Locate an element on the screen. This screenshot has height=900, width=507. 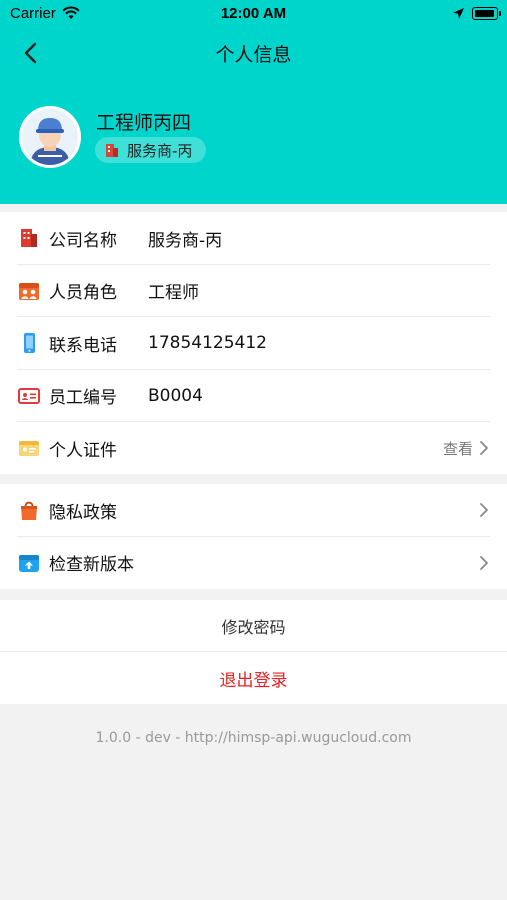
status-bar: Carrier 12:00 AM is located at coordinates (253, 14).